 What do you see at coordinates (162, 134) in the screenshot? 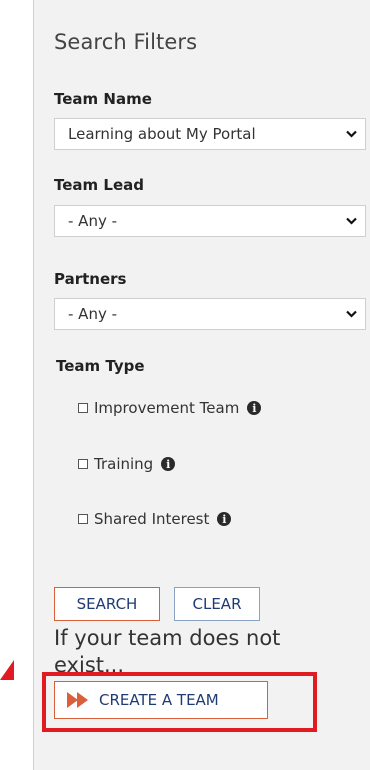
I see `team-name-selected-value: Learning about My Portal` at bounding box center [162, 134].